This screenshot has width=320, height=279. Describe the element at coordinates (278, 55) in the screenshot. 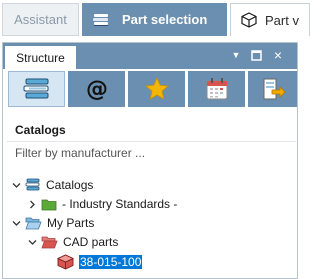

I see `close-icon: ×` at that location.